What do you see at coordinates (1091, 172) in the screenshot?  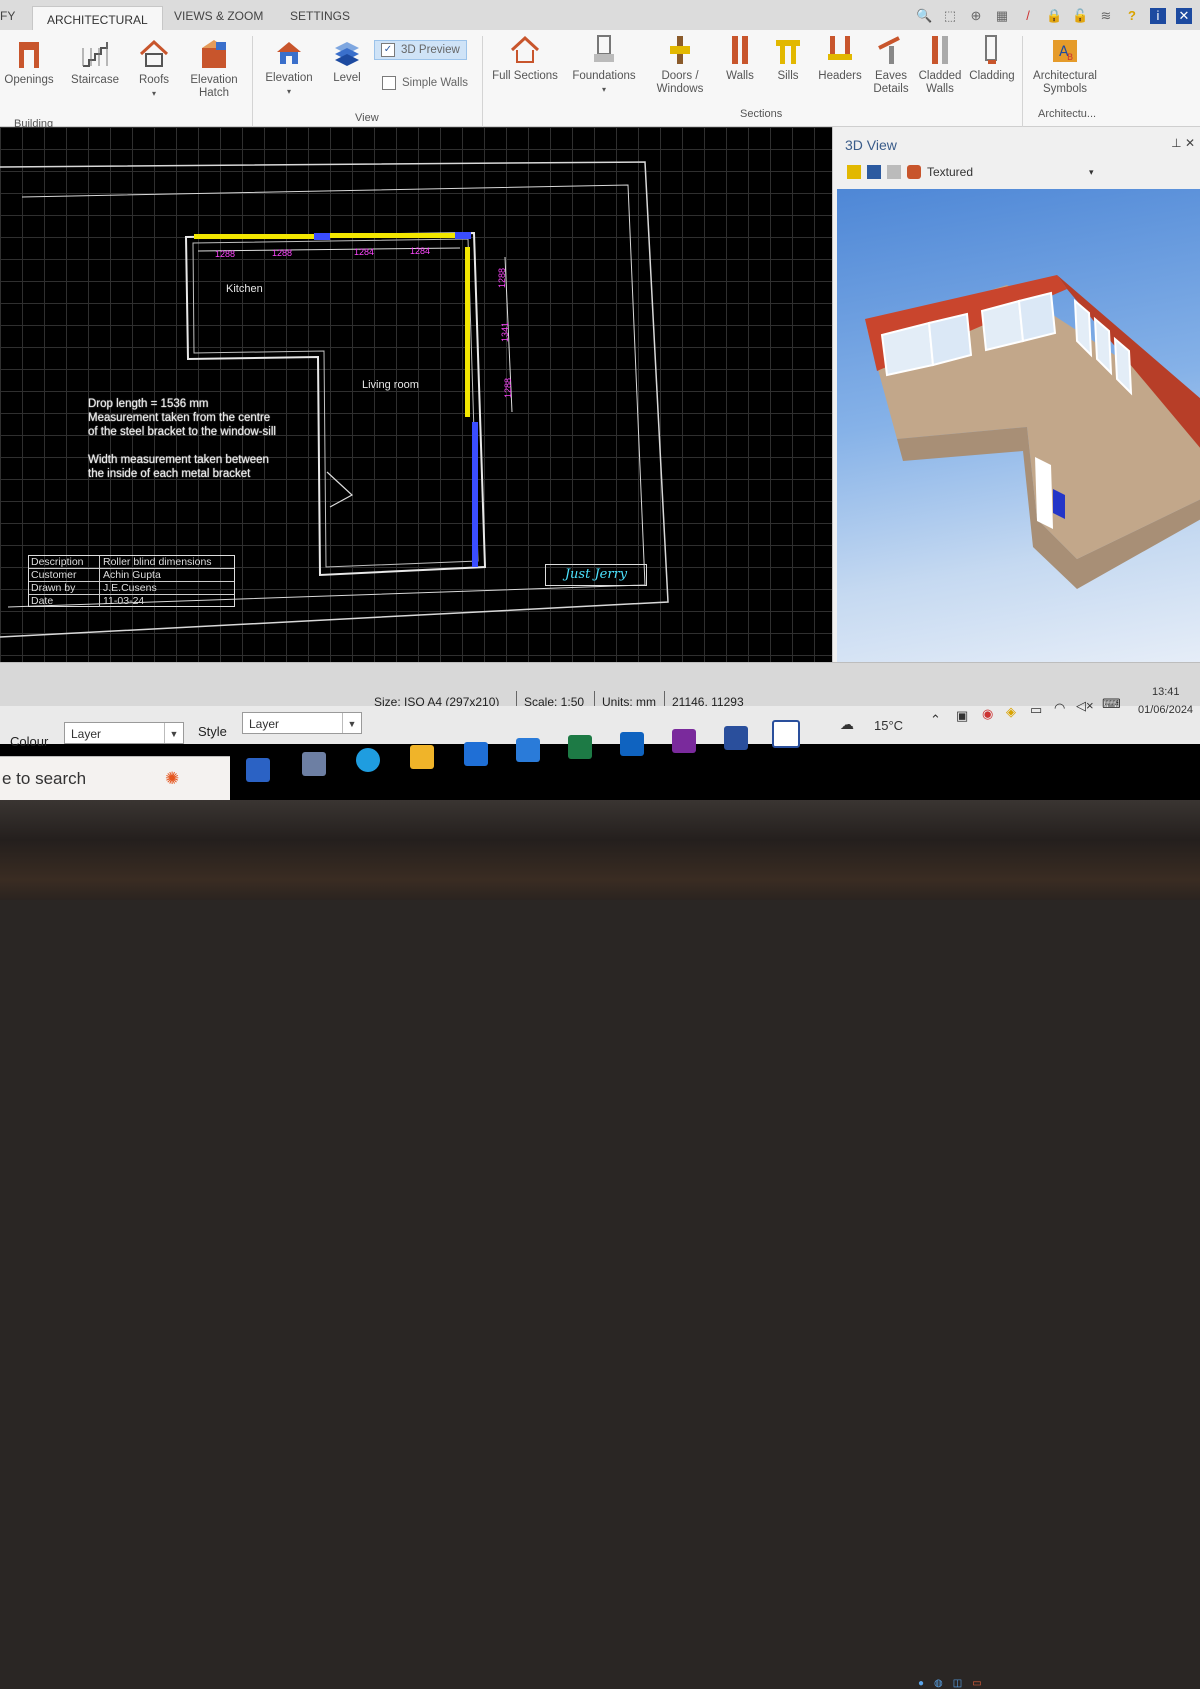 I see `chevron-down-icon: ▾` at bounding box center [1091, 172].